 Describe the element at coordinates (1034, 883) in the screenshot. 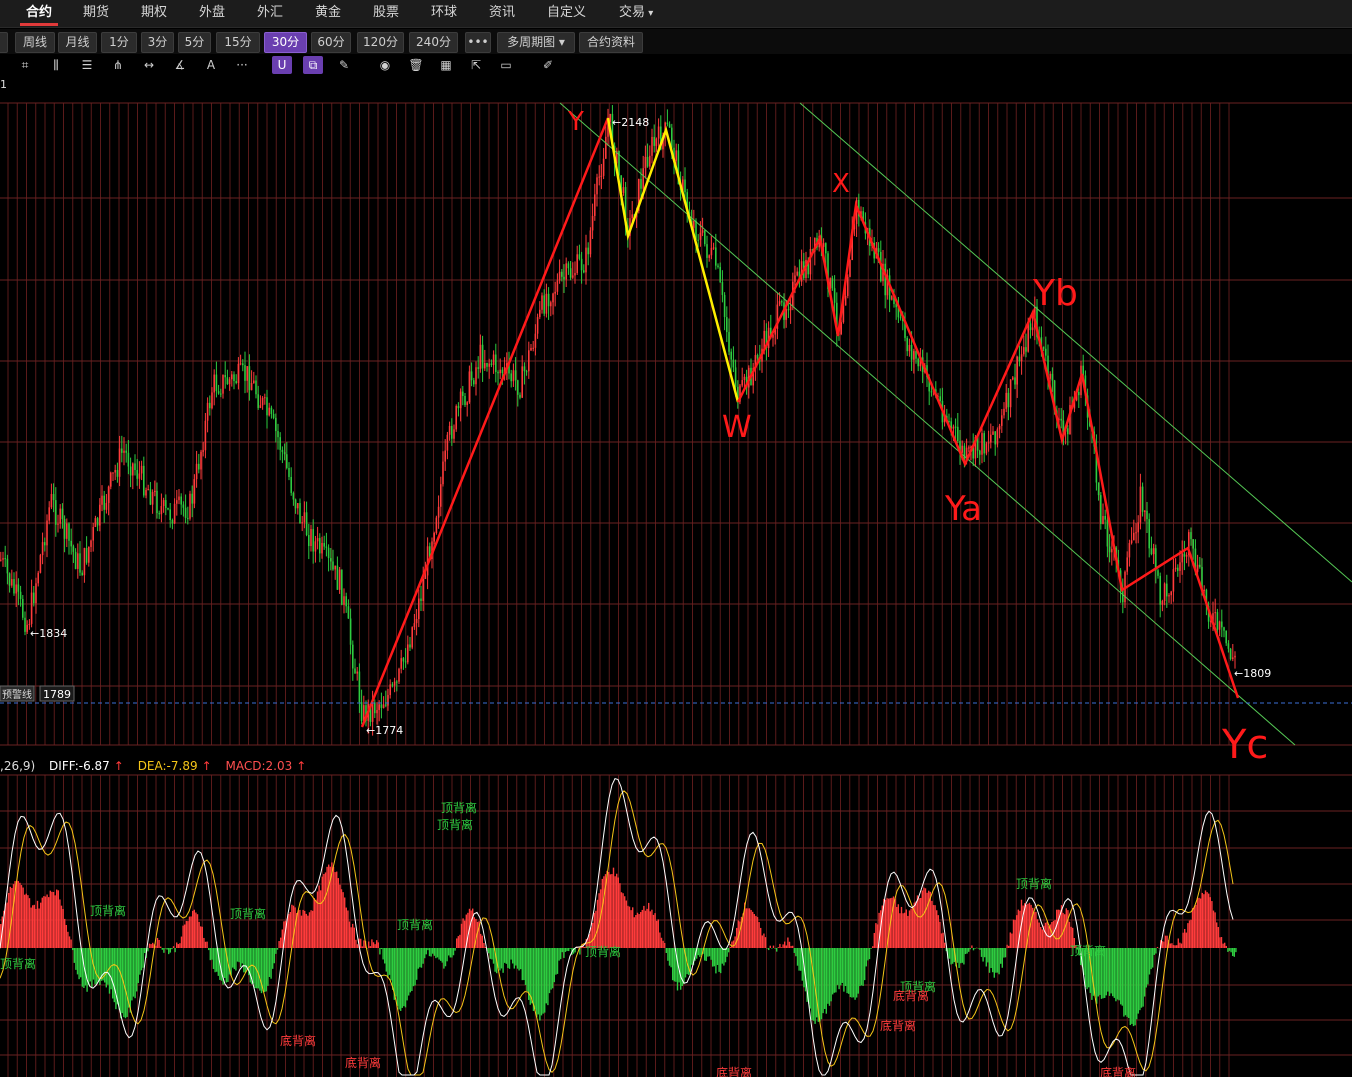

I see `top-divergence-label-7: 顶背离` at that location.